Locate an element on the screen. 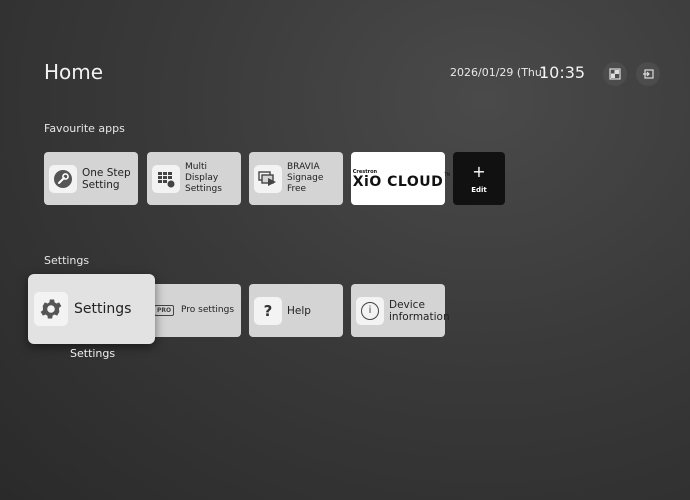 The width and height of the screenshot is (690, 500). trademark-label: TM is located at coordinates (447, 174).